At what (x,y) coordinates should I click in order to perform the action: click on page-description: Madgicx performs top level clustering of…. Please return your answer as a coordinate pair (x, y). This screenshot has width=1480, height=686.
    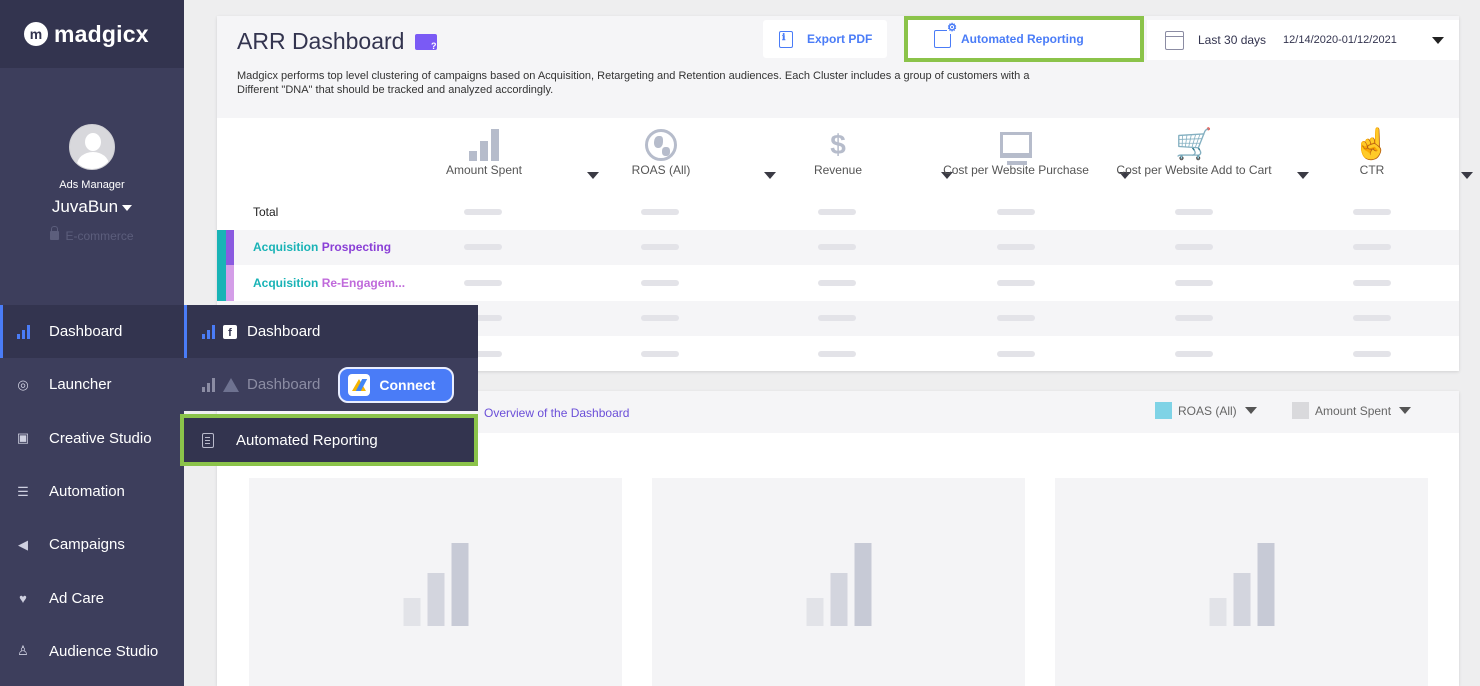
    Looking at the image, I should click on (633, 83).